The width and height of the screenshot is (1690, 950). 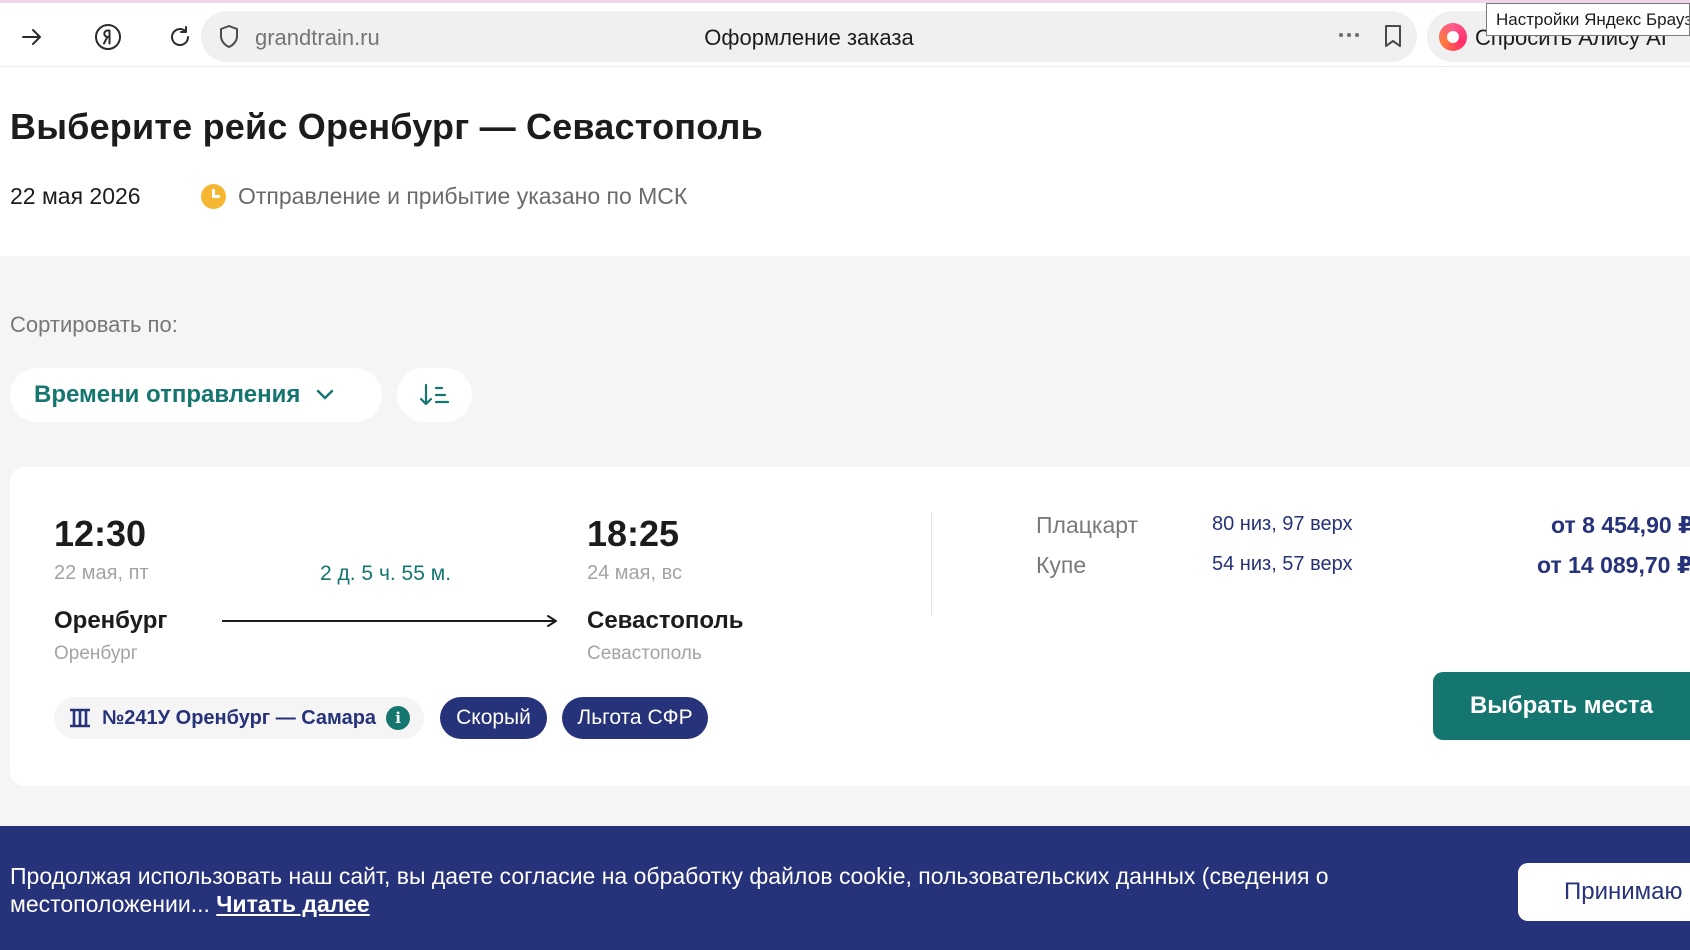 I want to click on page-title-text: Оформление заказа, so click(x=809, y=37).